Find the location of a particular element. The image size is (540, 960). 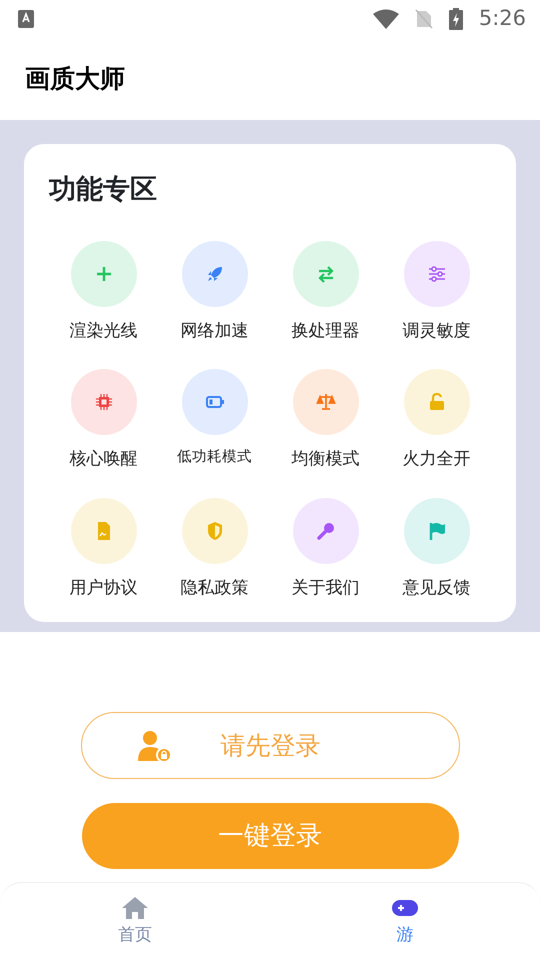

no-sim-icon is located at coordinates (423, 19).